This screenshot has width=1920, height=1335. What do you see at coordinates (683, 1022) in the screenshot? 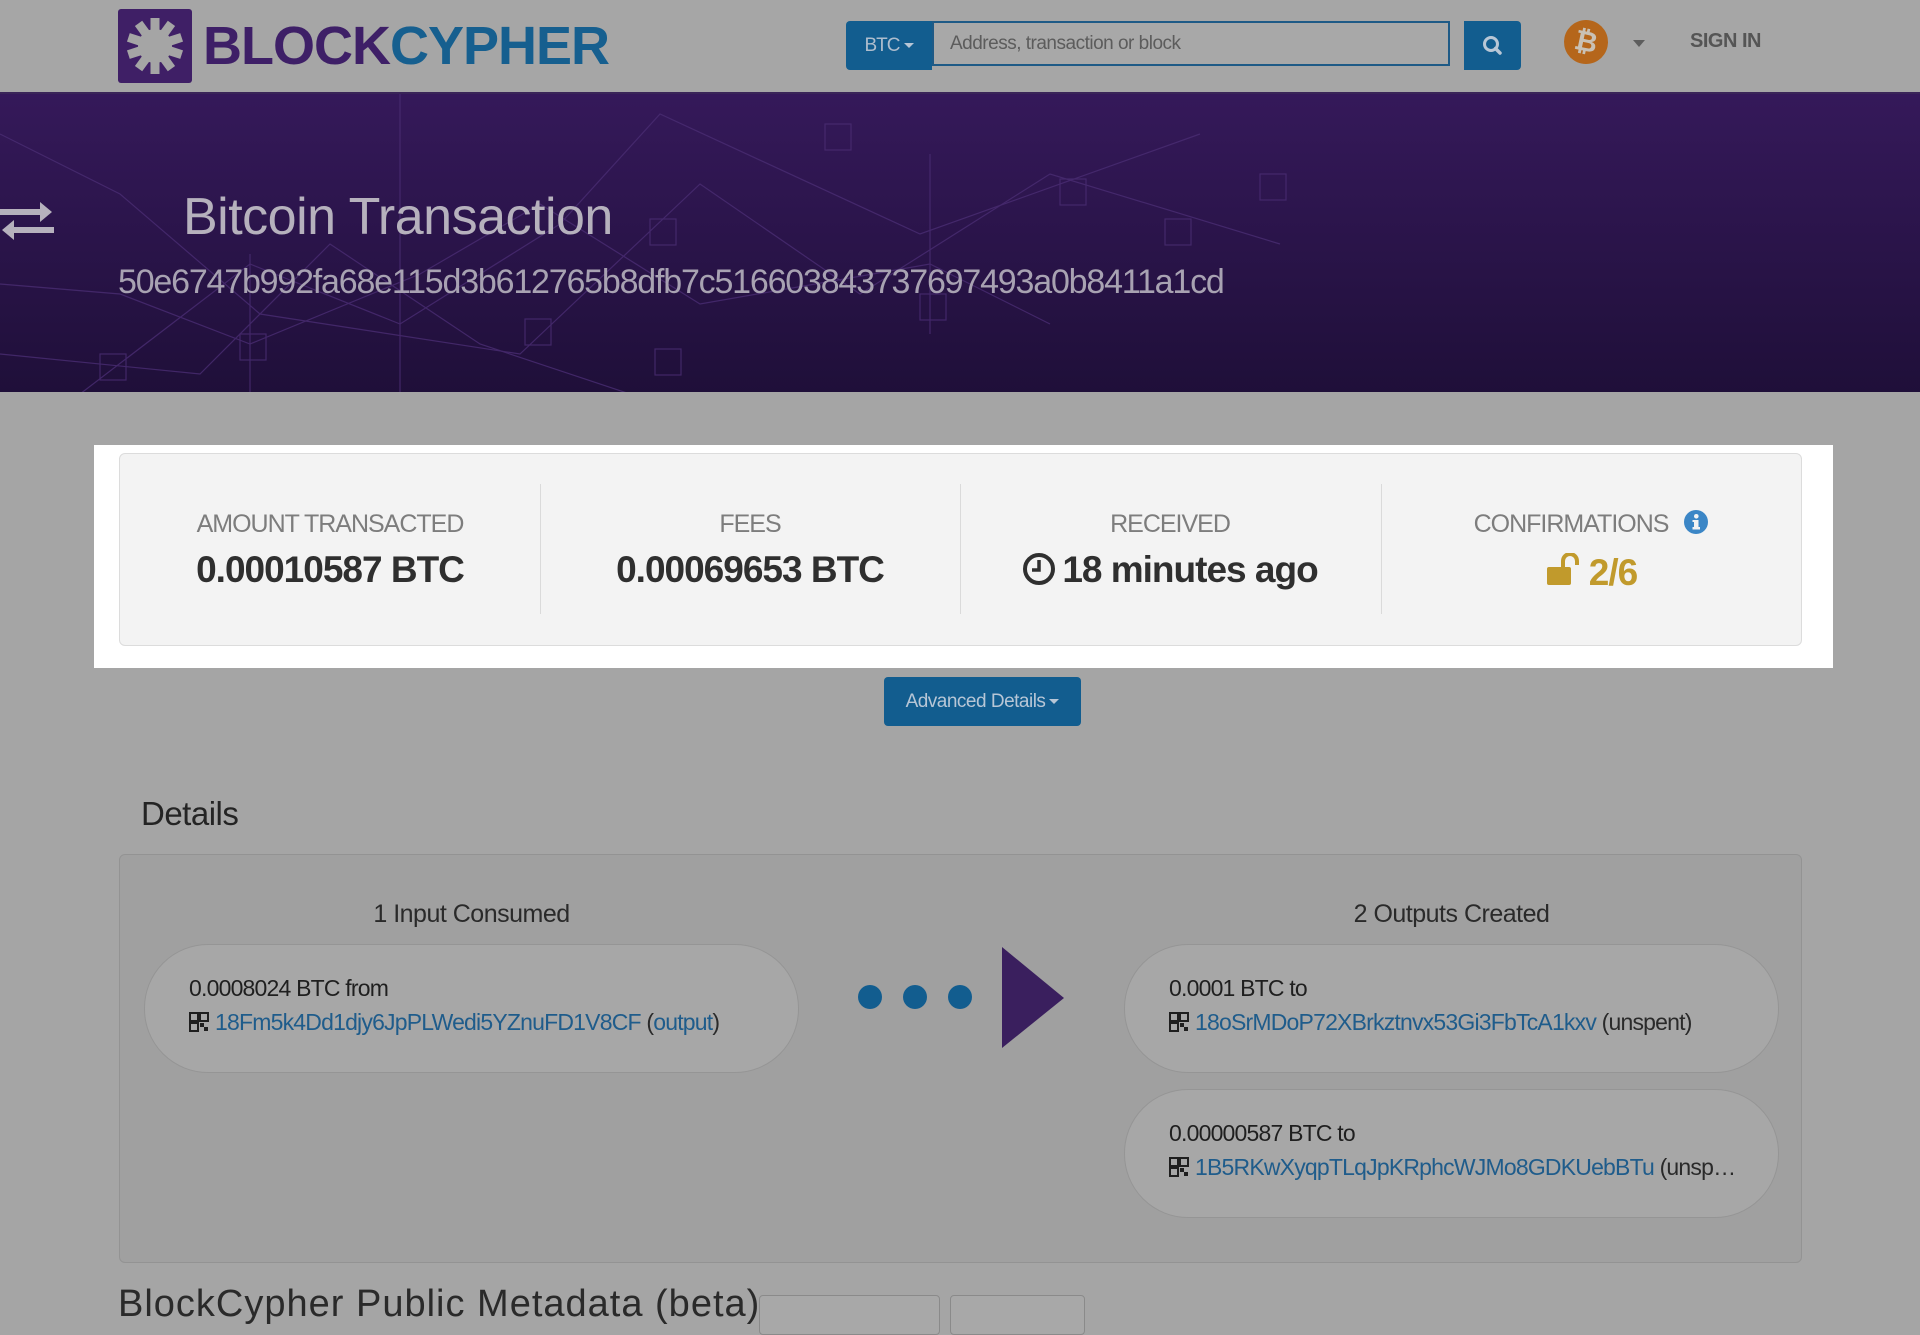
I see `output-link: output` at bounding box center [683, 1022].